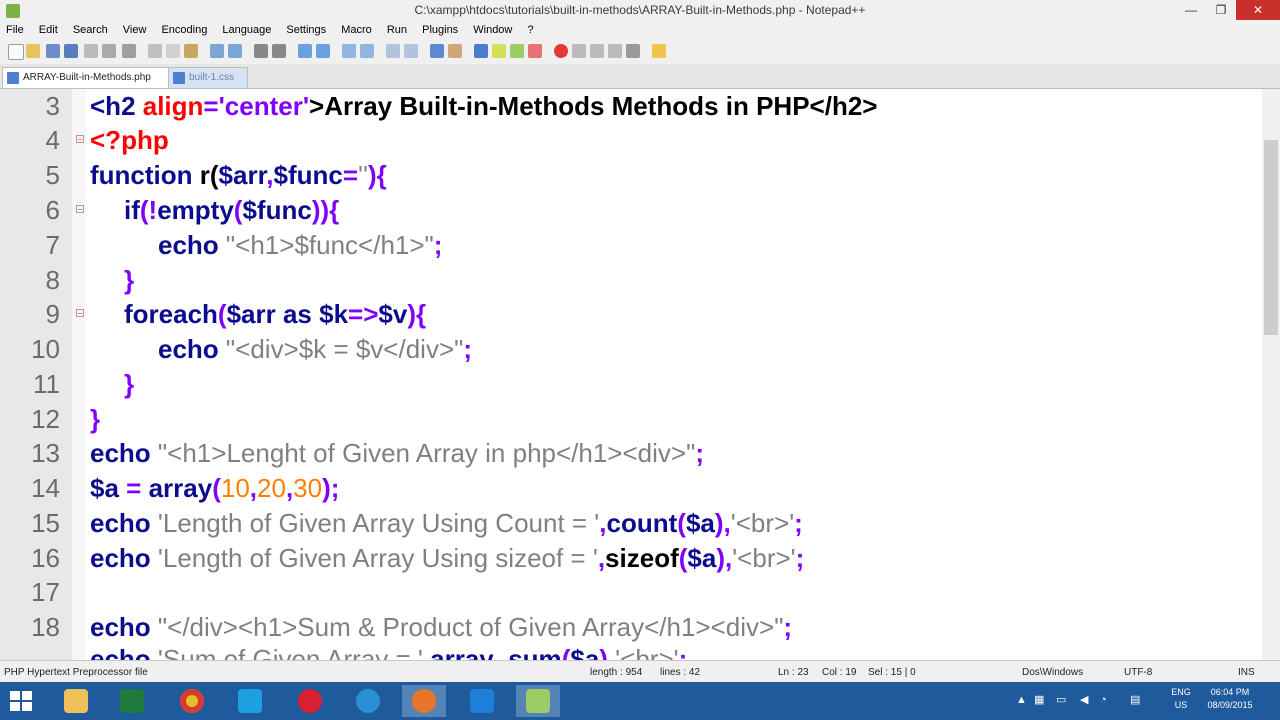 This screenshot has height=720, width=1280. What do you see at coordinates (1271, 237) in the screenshot?
I see `scrollbar-thumb` at bounding box center [1271, 237].